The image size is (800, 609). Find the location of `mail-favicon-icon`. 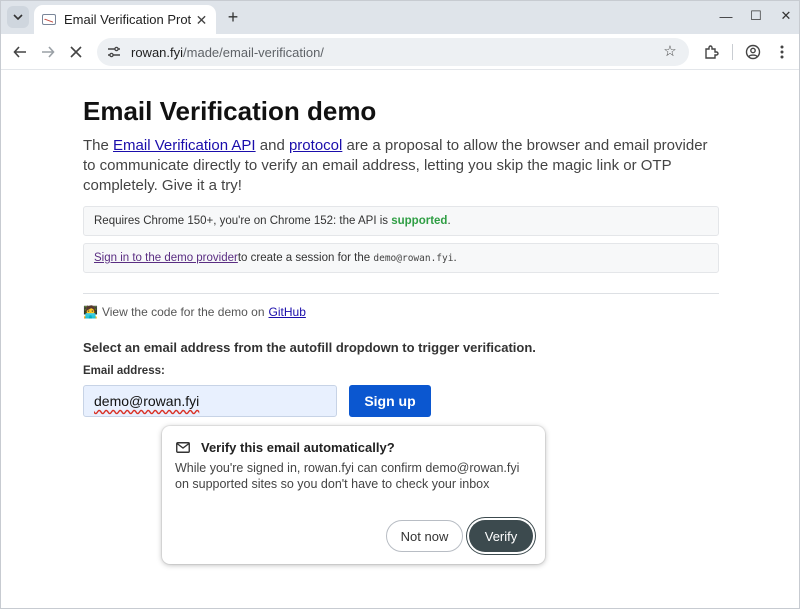

mail-favicon-icon is located at coordinates (49, 19).